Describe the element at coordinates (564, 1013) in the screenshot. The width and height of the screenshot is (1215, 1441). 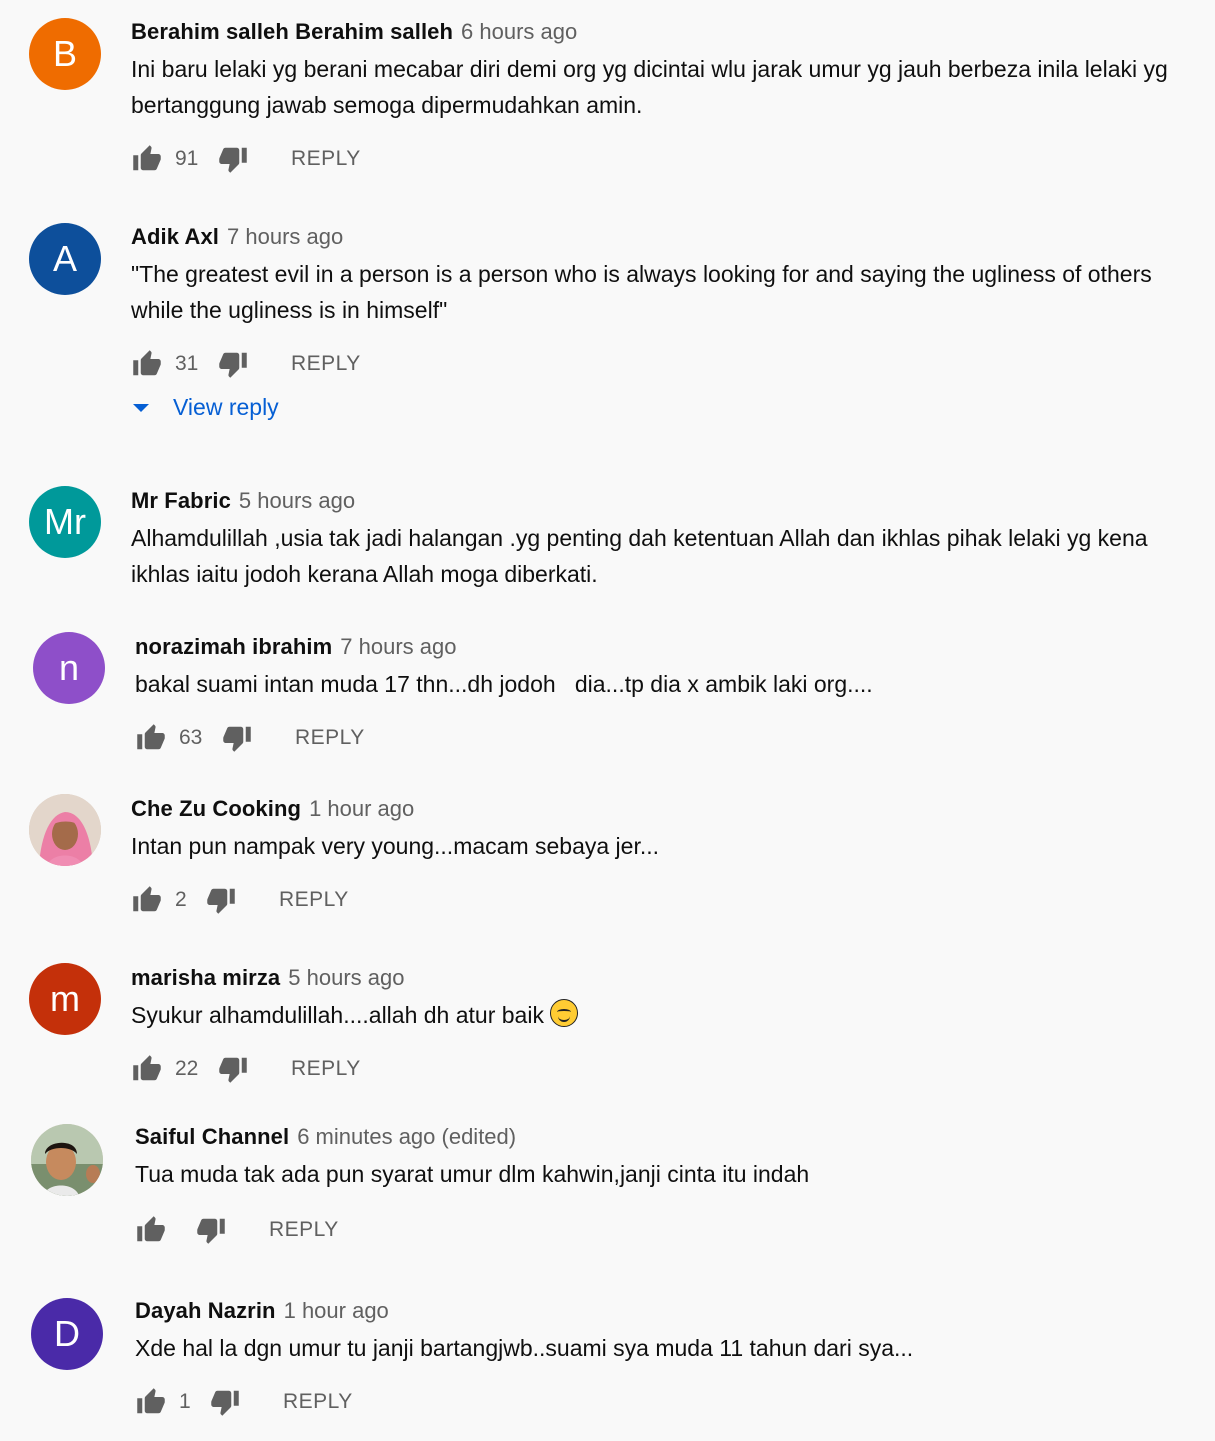
I see `hugging-face-emoji-icon` at that location.